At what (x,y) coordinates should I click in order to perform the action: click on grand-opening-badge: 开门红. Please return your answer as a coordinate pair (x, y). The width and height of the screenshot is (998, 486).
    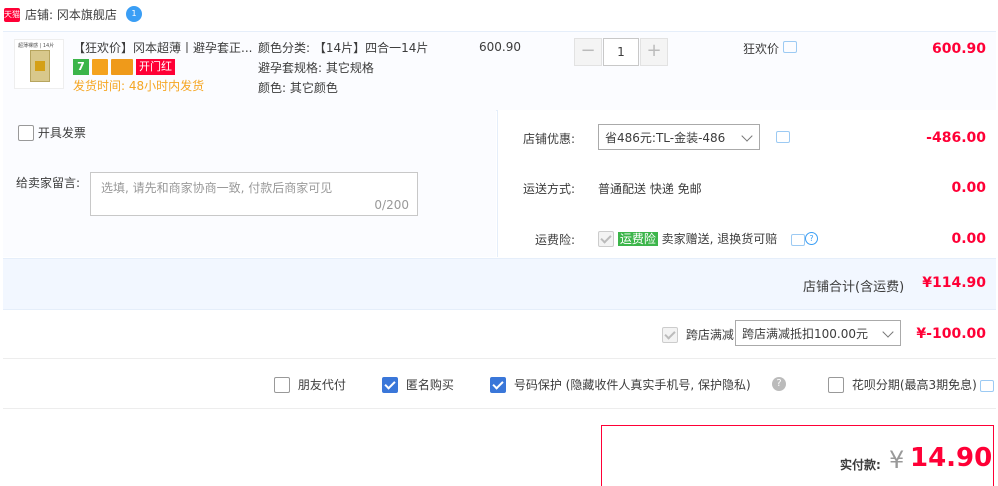
    Looking at the image, I should click on (155, 67).